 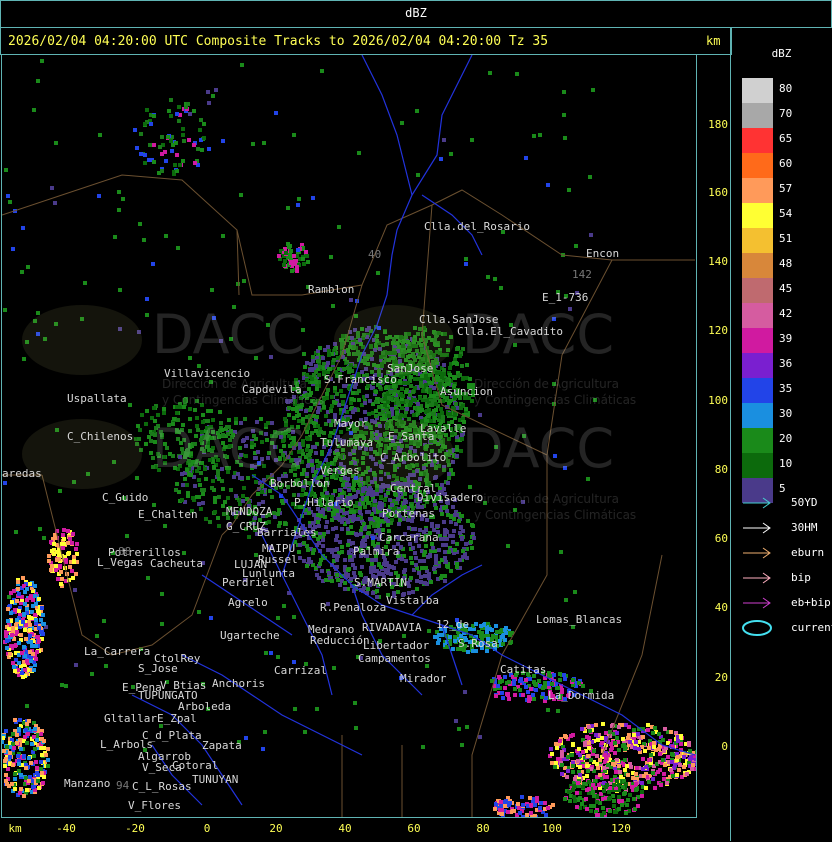 I want to click on place-label: S.Francisco, so click(x=360, y=379).